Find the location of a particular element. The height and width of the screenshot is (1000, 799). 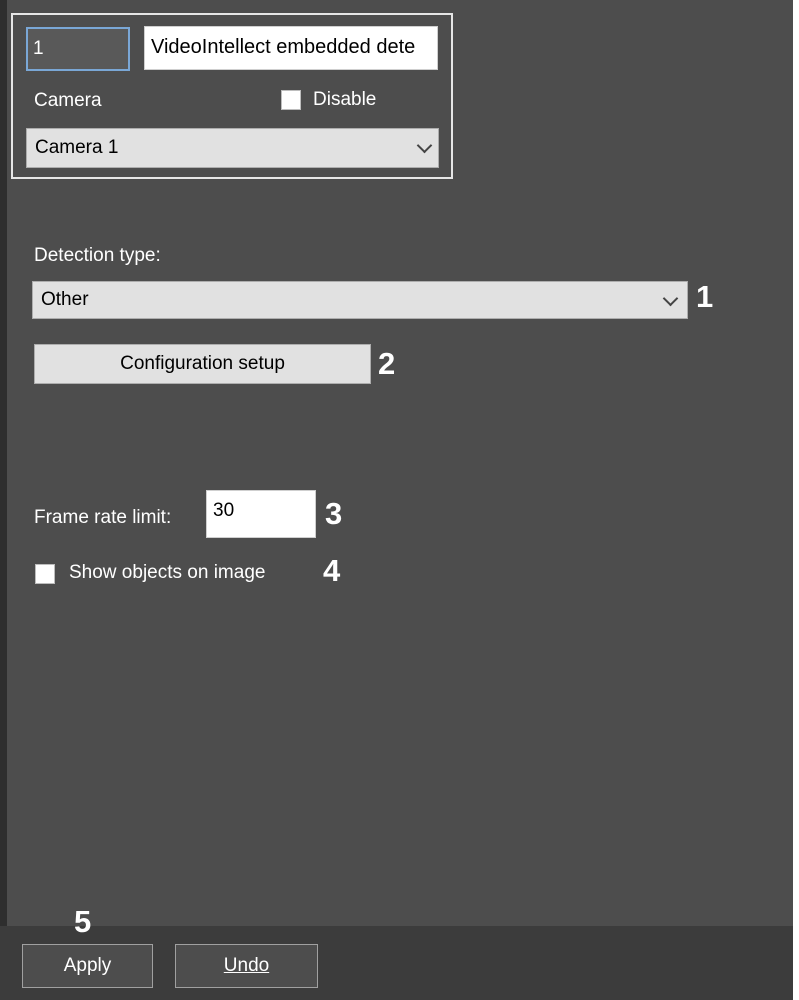

object-id-field: 1 is located at coordinates (78, 49).